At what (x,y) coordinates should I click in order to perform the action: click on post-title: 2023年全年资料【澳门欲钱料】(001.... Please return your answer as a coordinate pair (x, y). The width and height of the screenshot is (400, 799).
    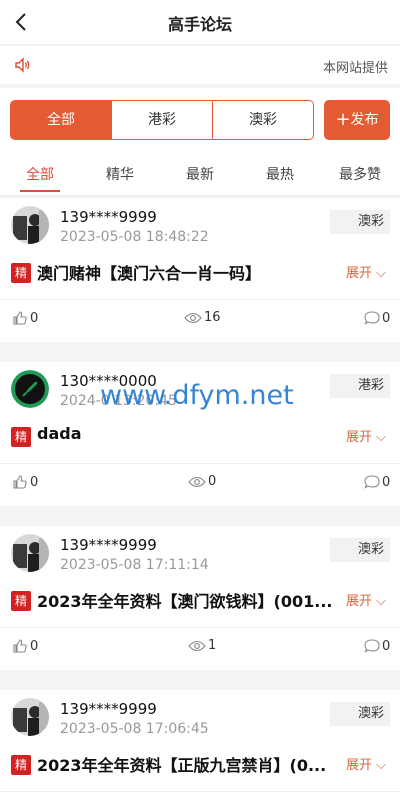
    Looking at the image, I should click on (187, 600).